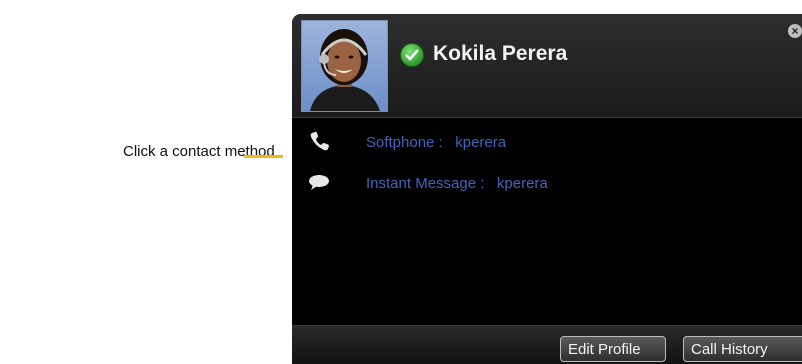  What do you see at coordinates (613, 349) in the screenshot?
I see `edit-profile-button: Edit Profile` at bounding box center [613, 349].